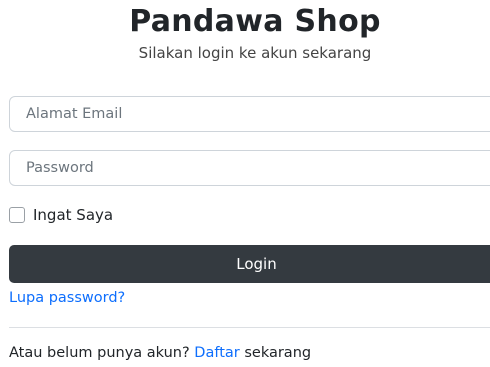 The height and width of the screenshot is (367, 490). Describe the element at coordinates (249, 264) in the screenshot. I see `login-button: Login` at that location.